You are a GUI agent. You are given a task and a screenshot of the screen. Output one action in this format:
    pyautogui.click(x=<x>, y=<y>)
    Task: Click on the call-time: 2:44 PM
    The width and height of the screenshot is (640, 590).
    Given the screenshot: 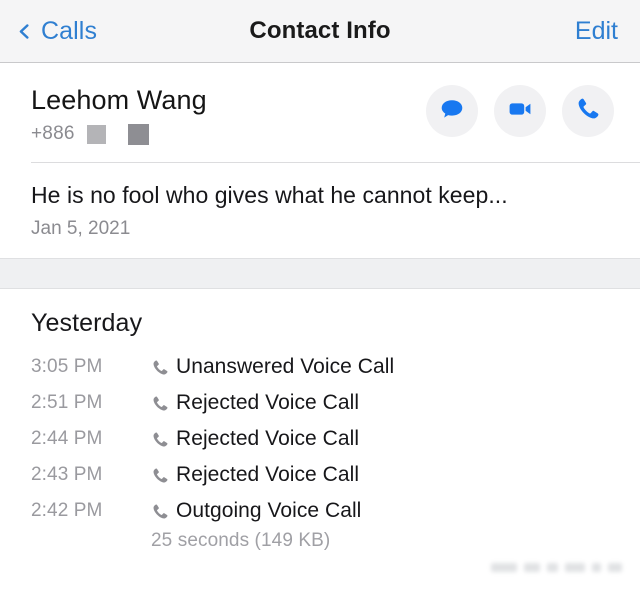 What is the action you would take?
    pyautogui.click(x=67, y=439)
    